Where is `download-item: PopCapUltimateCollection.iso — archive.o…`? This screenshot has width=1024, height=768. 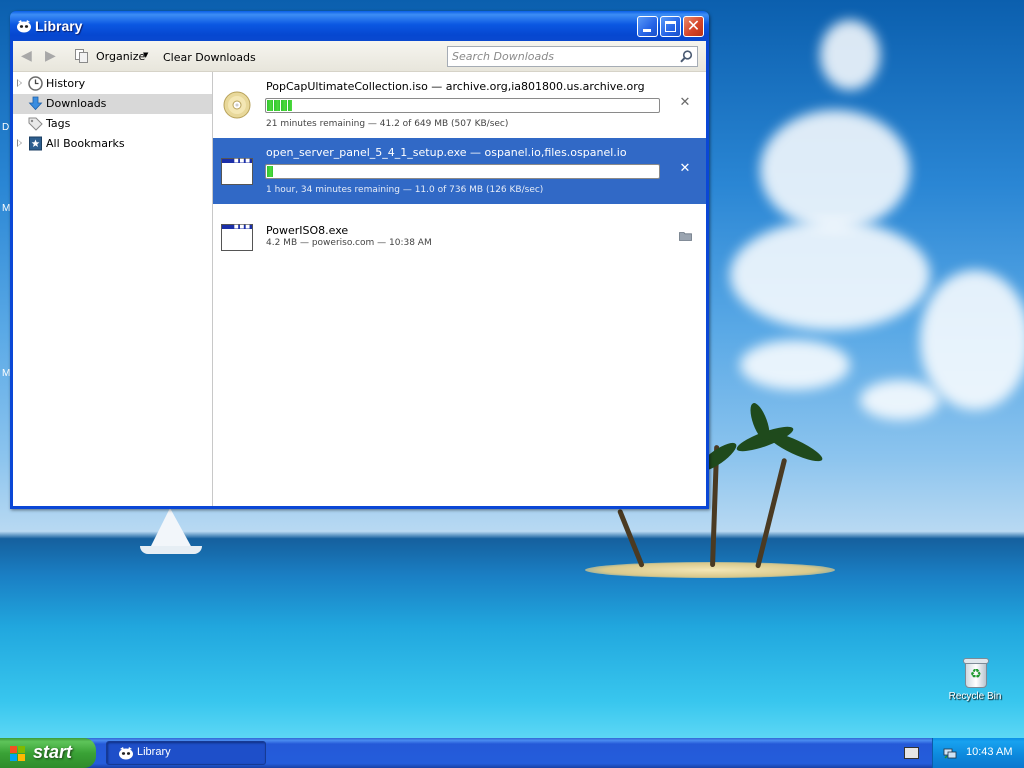 download-item: PopCapUltimateCollection.iso — archive.o… is located at coordinates (459, 105).